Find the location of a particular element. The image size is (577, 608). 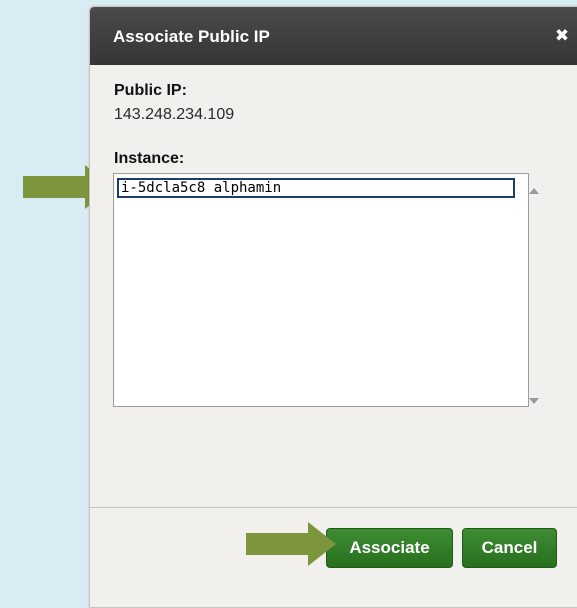

instance-label: Instance: is located at coordinates (149, 158).